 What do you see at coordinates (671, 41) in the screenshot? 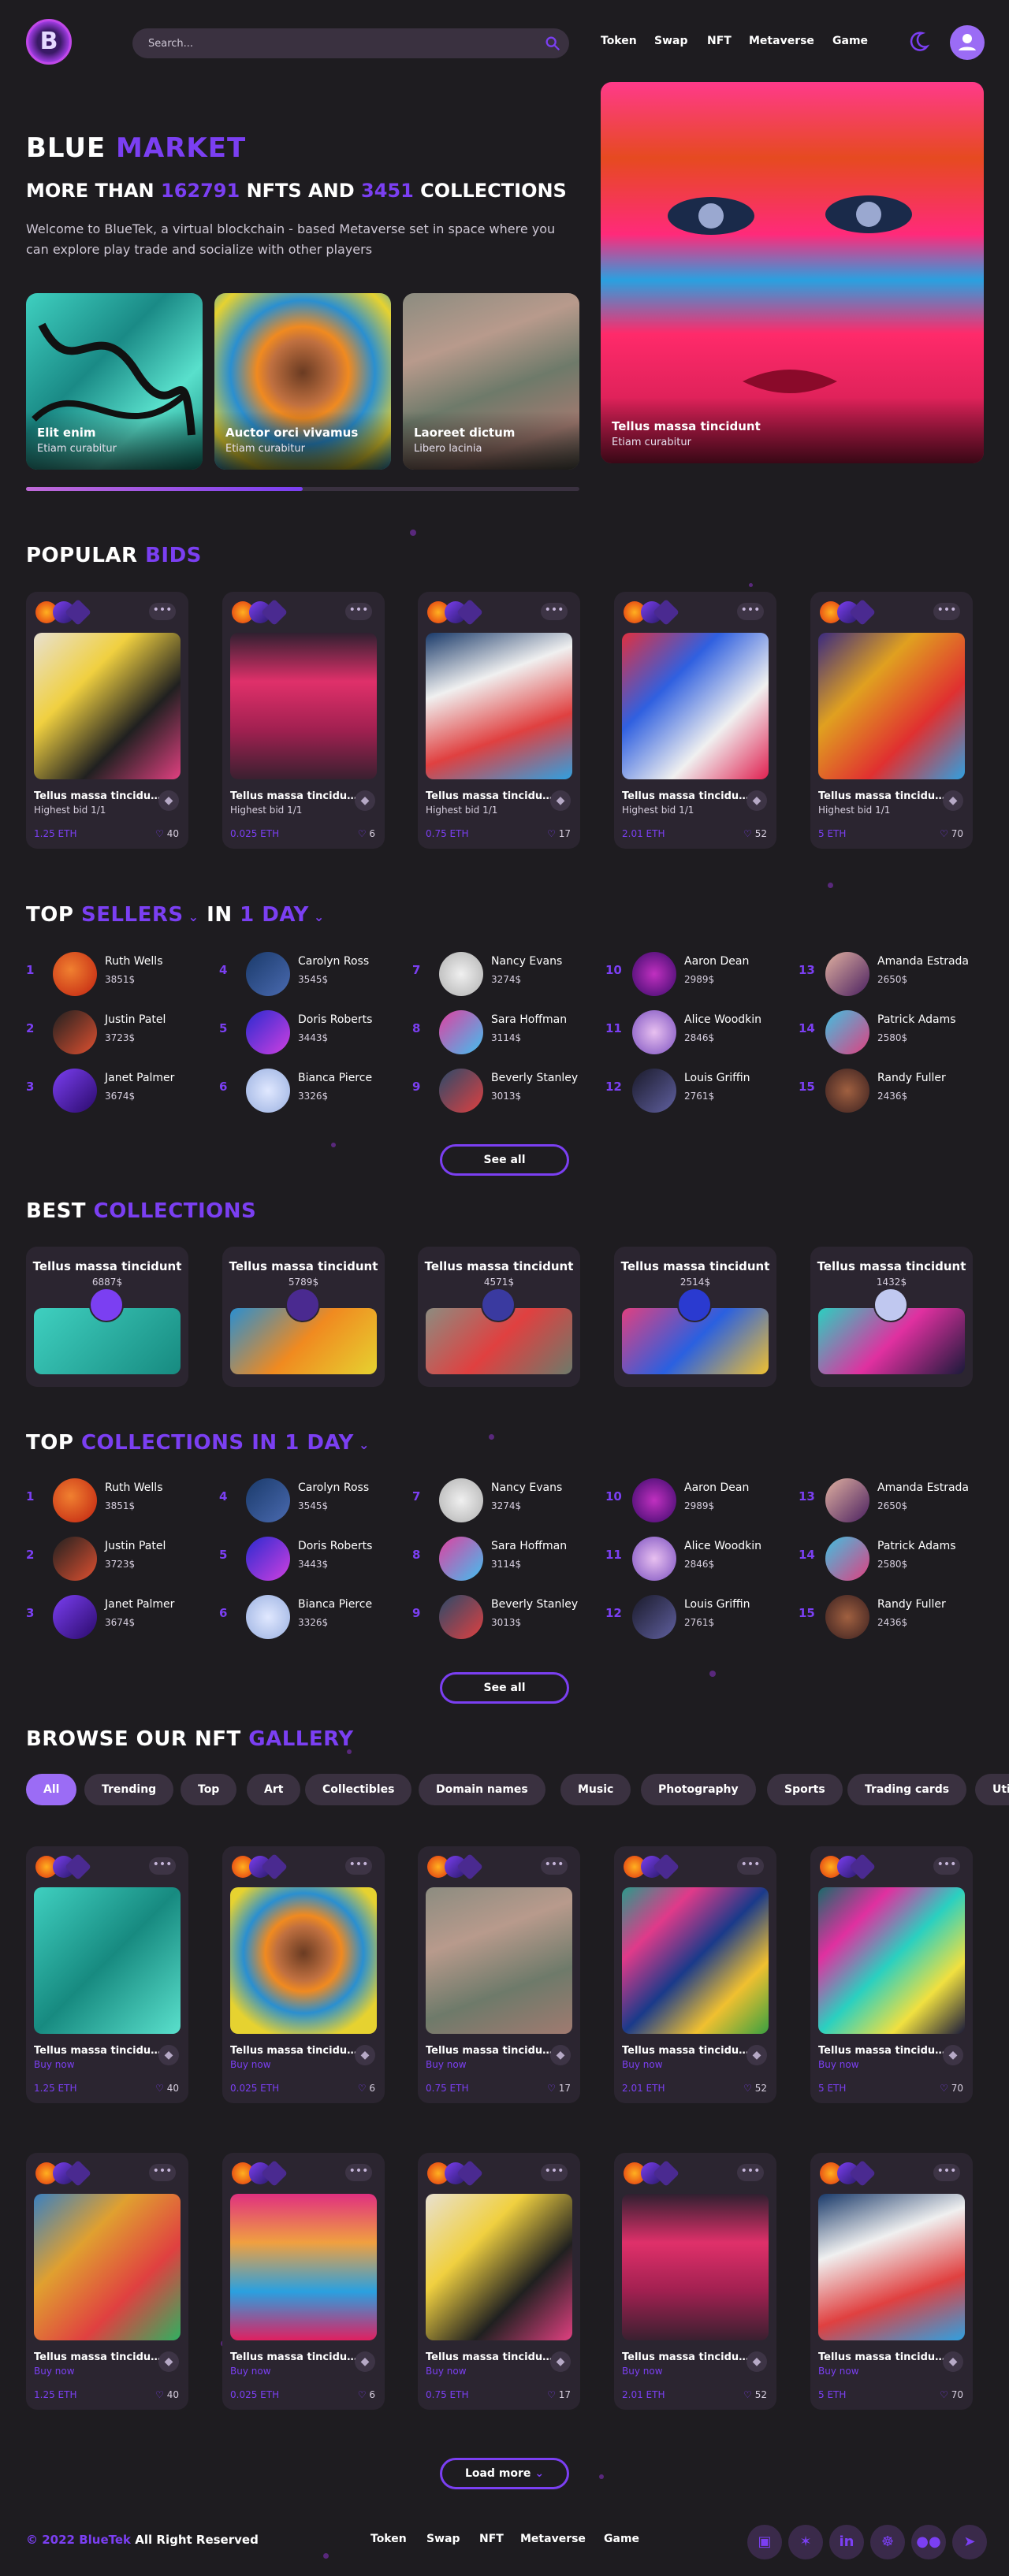
I see `nav-swap: Swap` at bounding box center [671, 41].